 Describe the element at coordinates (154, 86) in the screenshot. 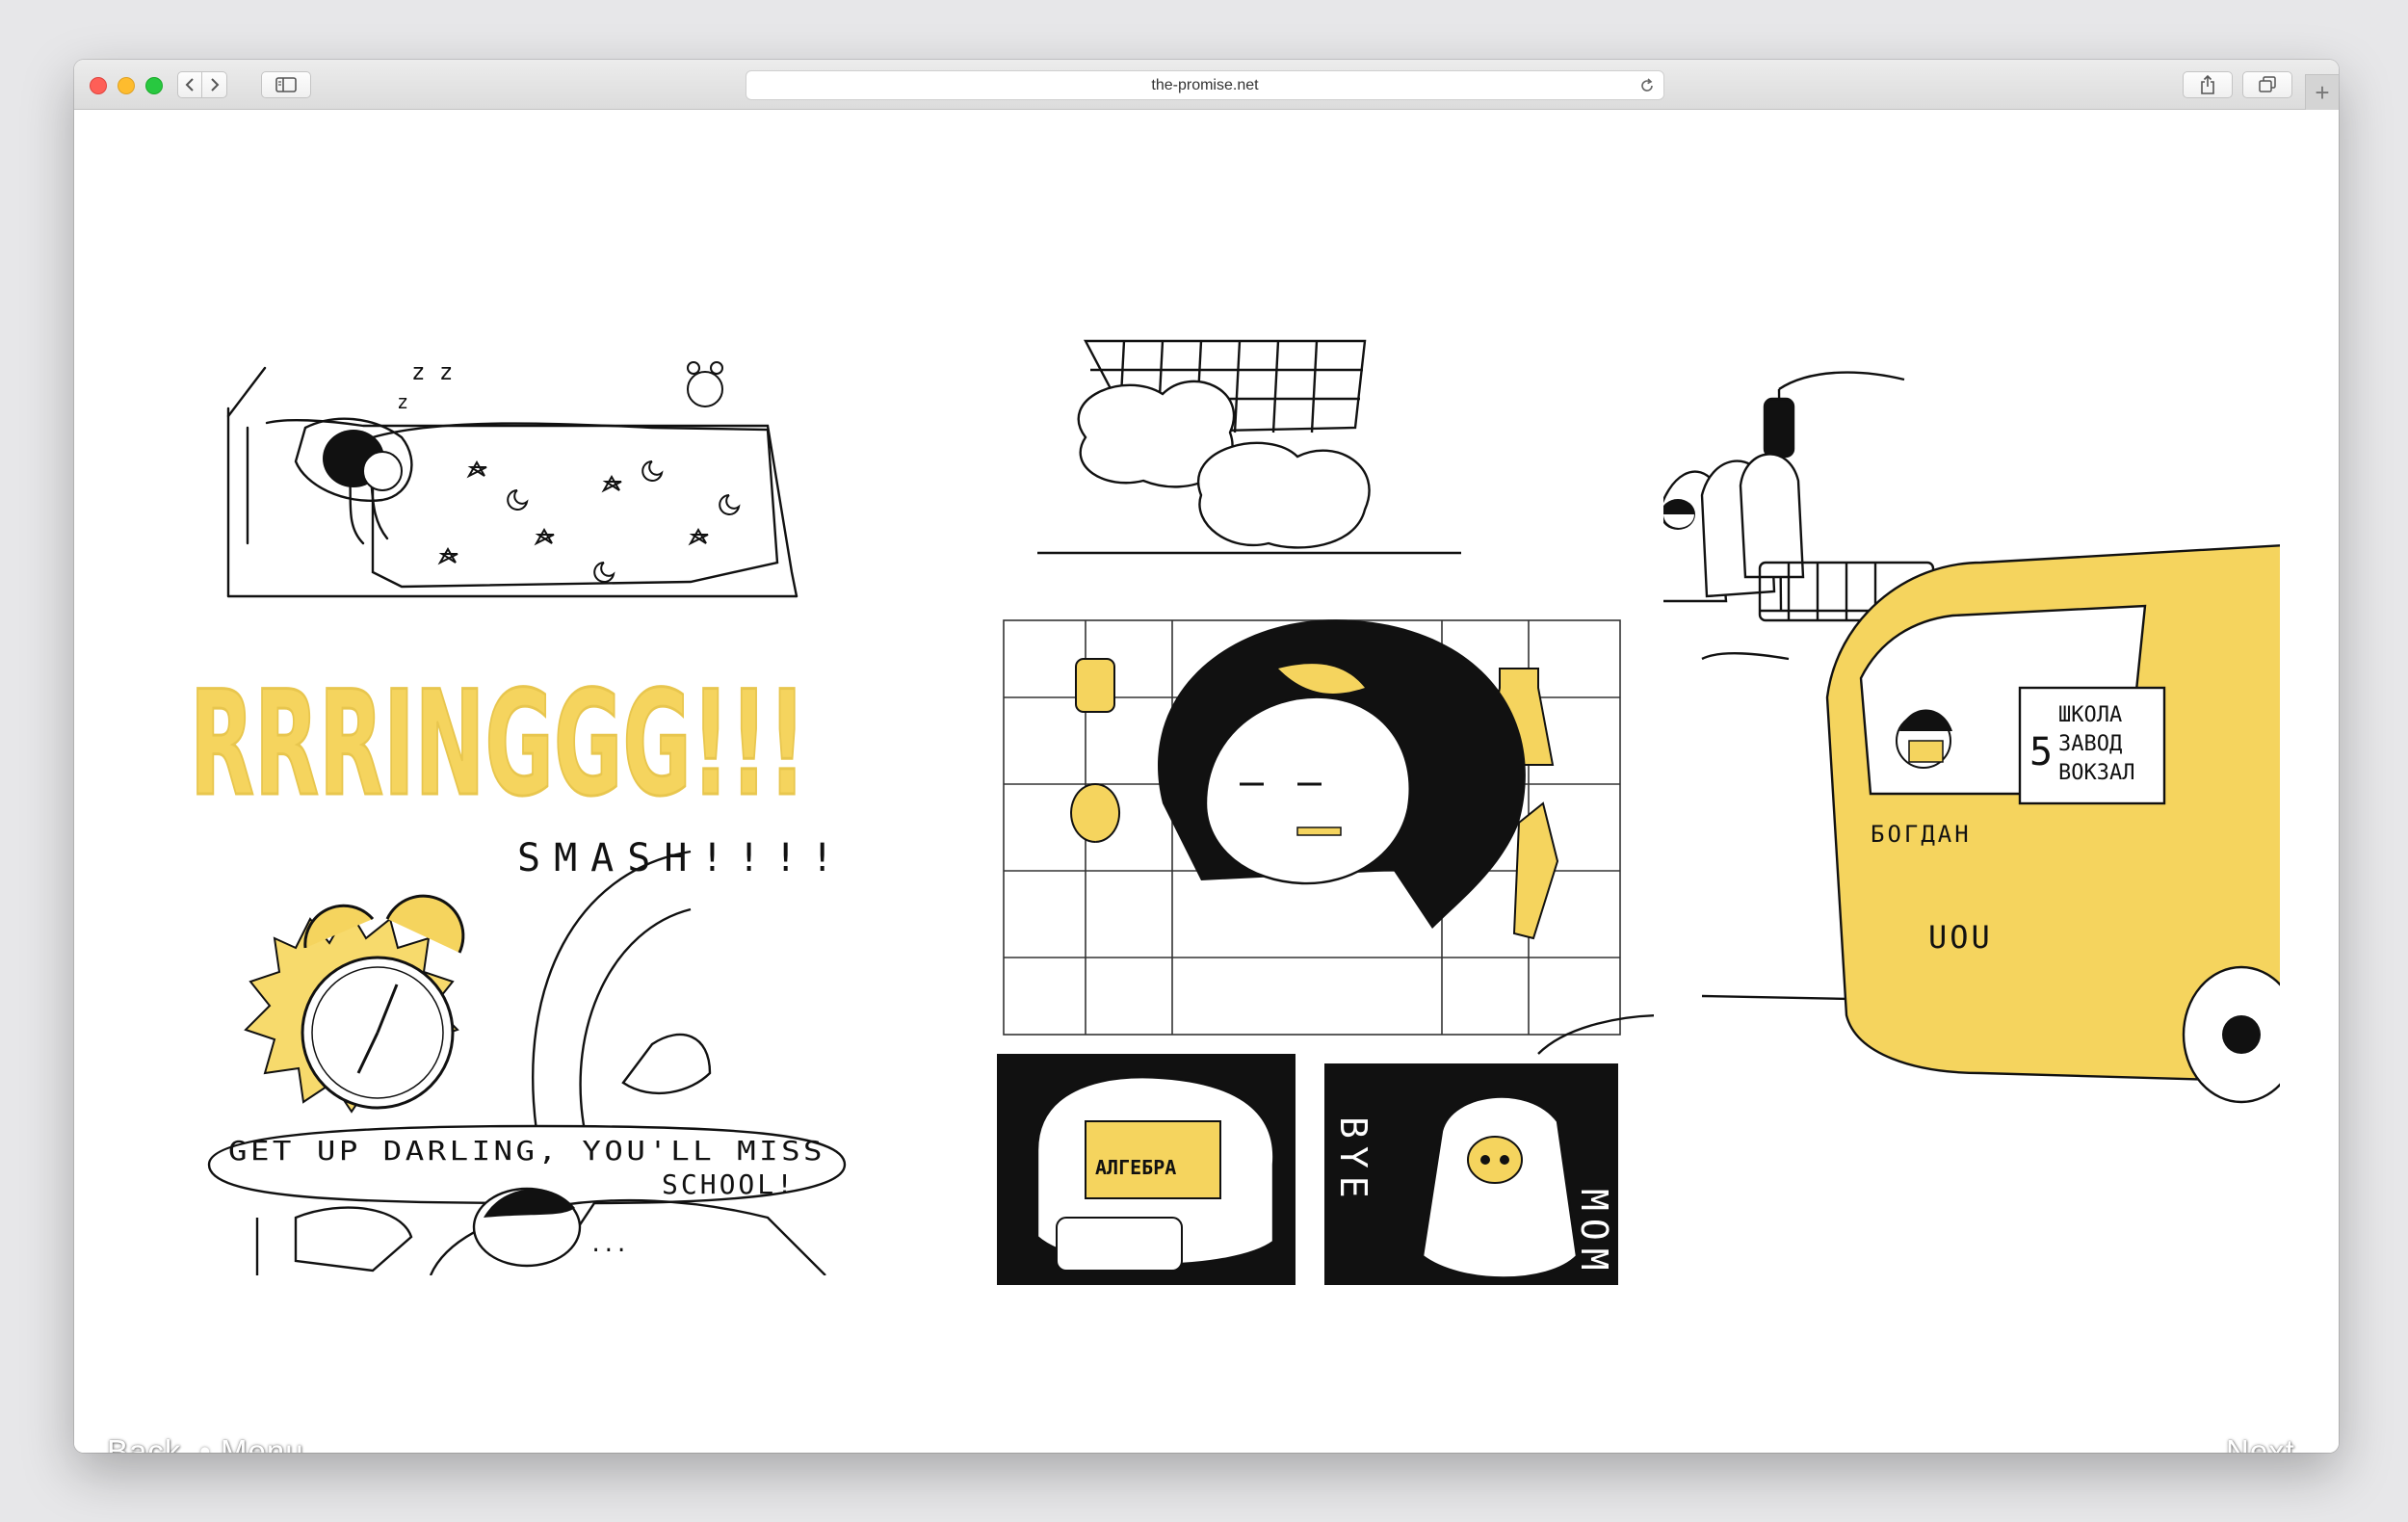

I see `zoom-window-button` at that location.